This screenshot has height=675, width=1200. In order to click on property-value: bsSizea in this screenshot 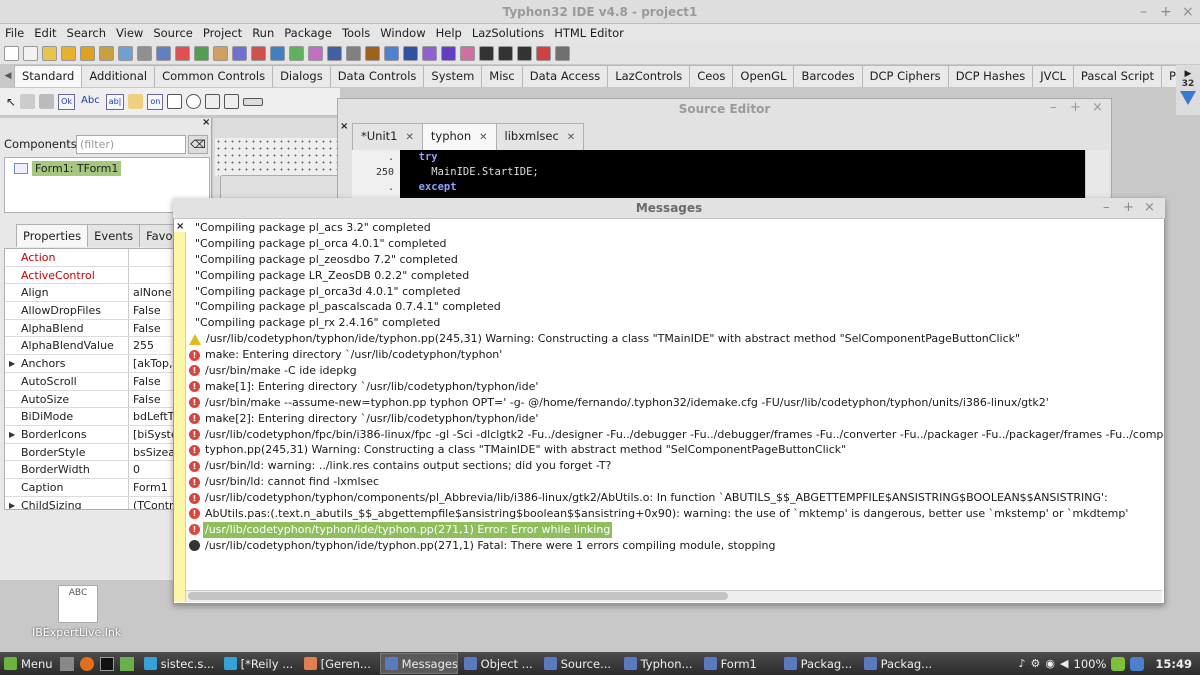, I will do `click(152, 452)`.